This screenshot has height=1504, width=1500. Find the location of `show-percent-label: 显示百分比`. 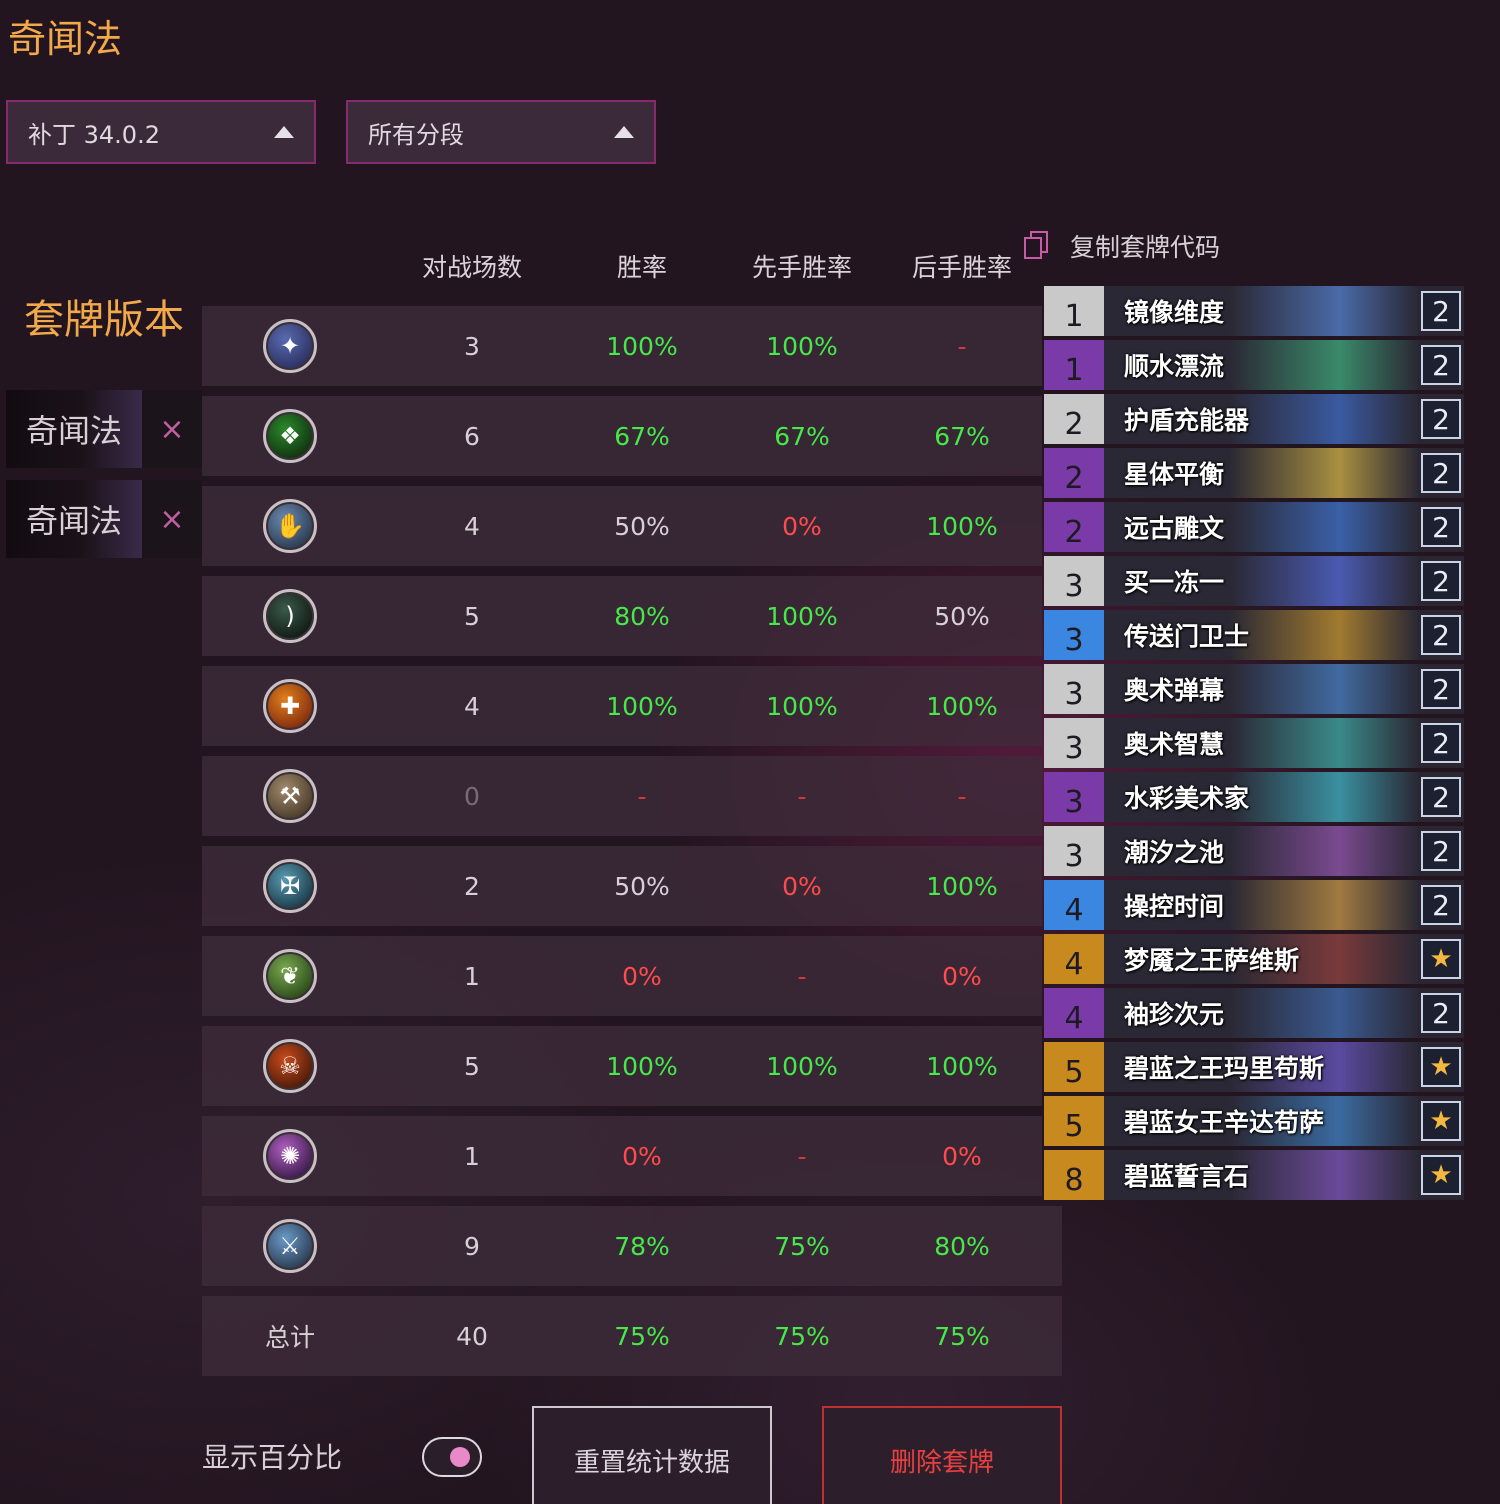

show-percent-label: 显示百分比 is located at coordinates (272, 1457).